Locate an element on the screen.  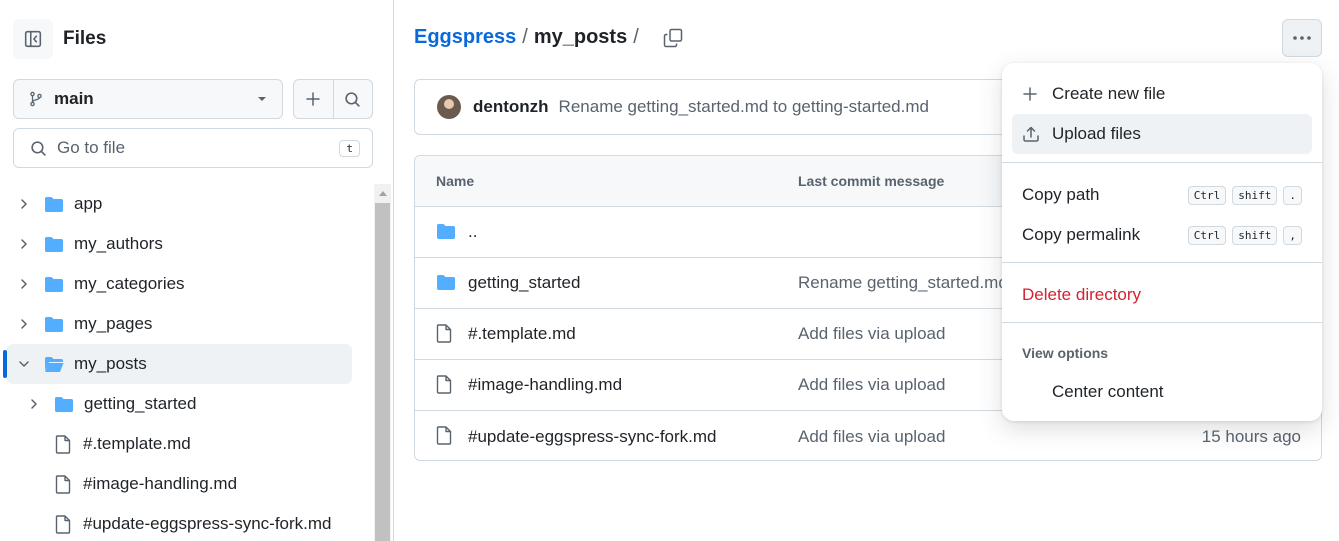
tree-item-label: #update-eggspress-sync-fork.md is located at coordinates (207, 523).